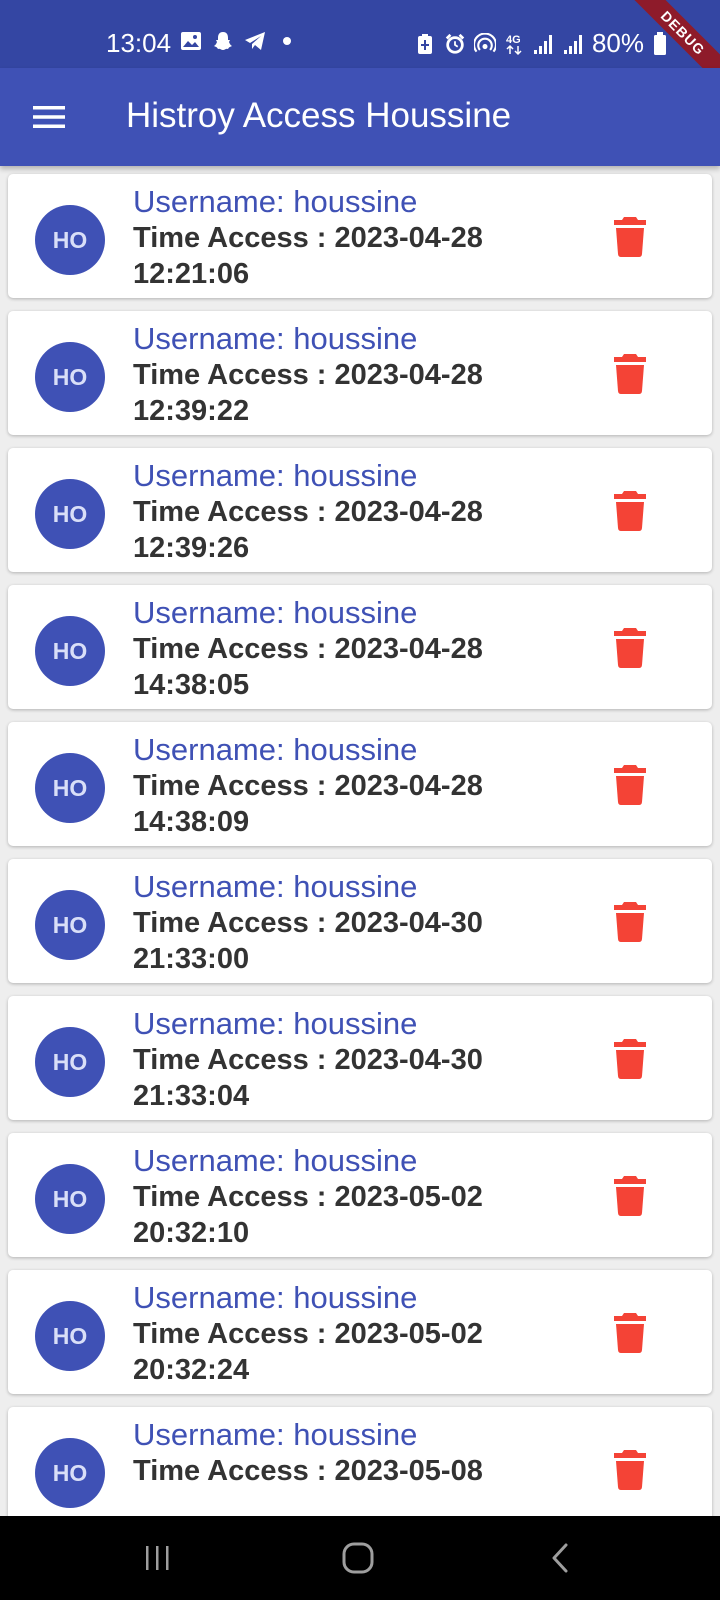  What do you see at coordinates (139, 43) in the screenshot?
I see `status-time: 13:04` at bounding box center [139, 43].